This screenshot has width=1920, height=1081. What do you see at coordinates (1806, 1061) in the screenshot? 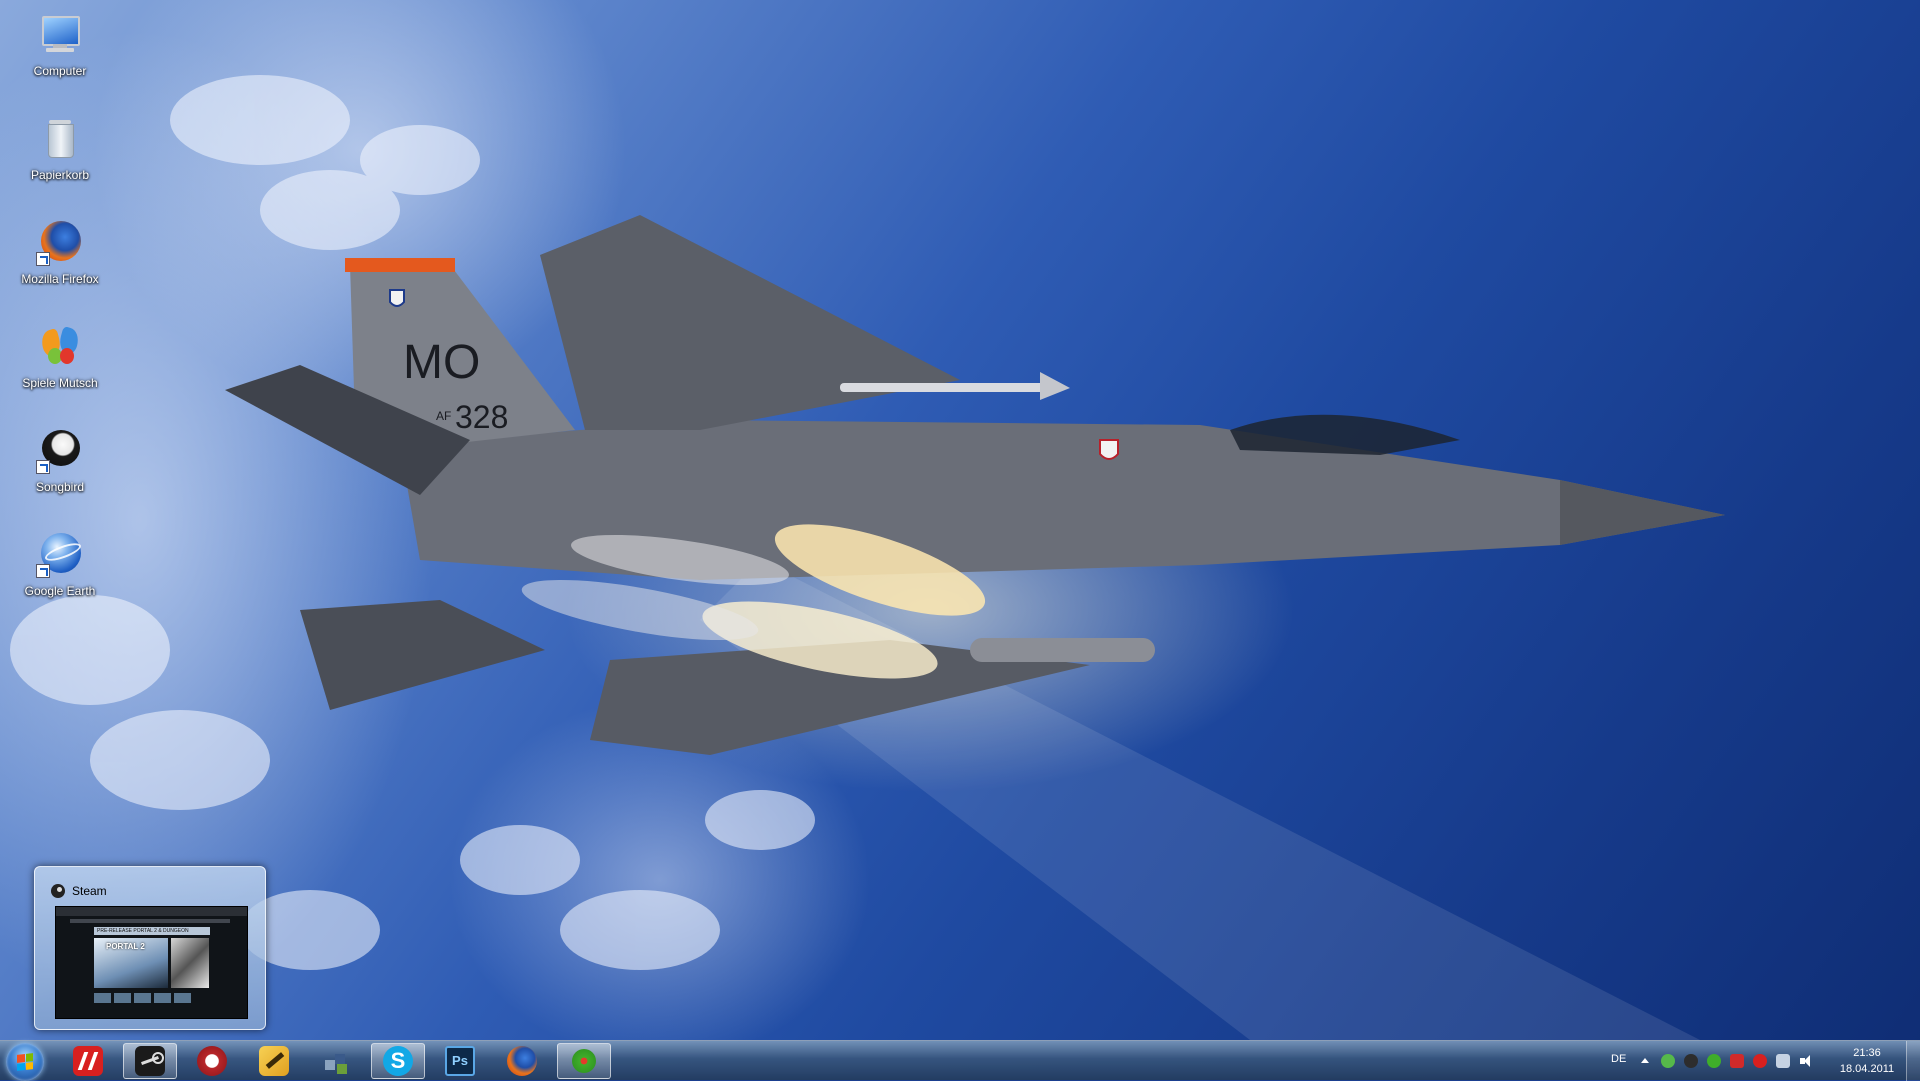
I see `volume-icon` at bounding box center [1806, 1061].